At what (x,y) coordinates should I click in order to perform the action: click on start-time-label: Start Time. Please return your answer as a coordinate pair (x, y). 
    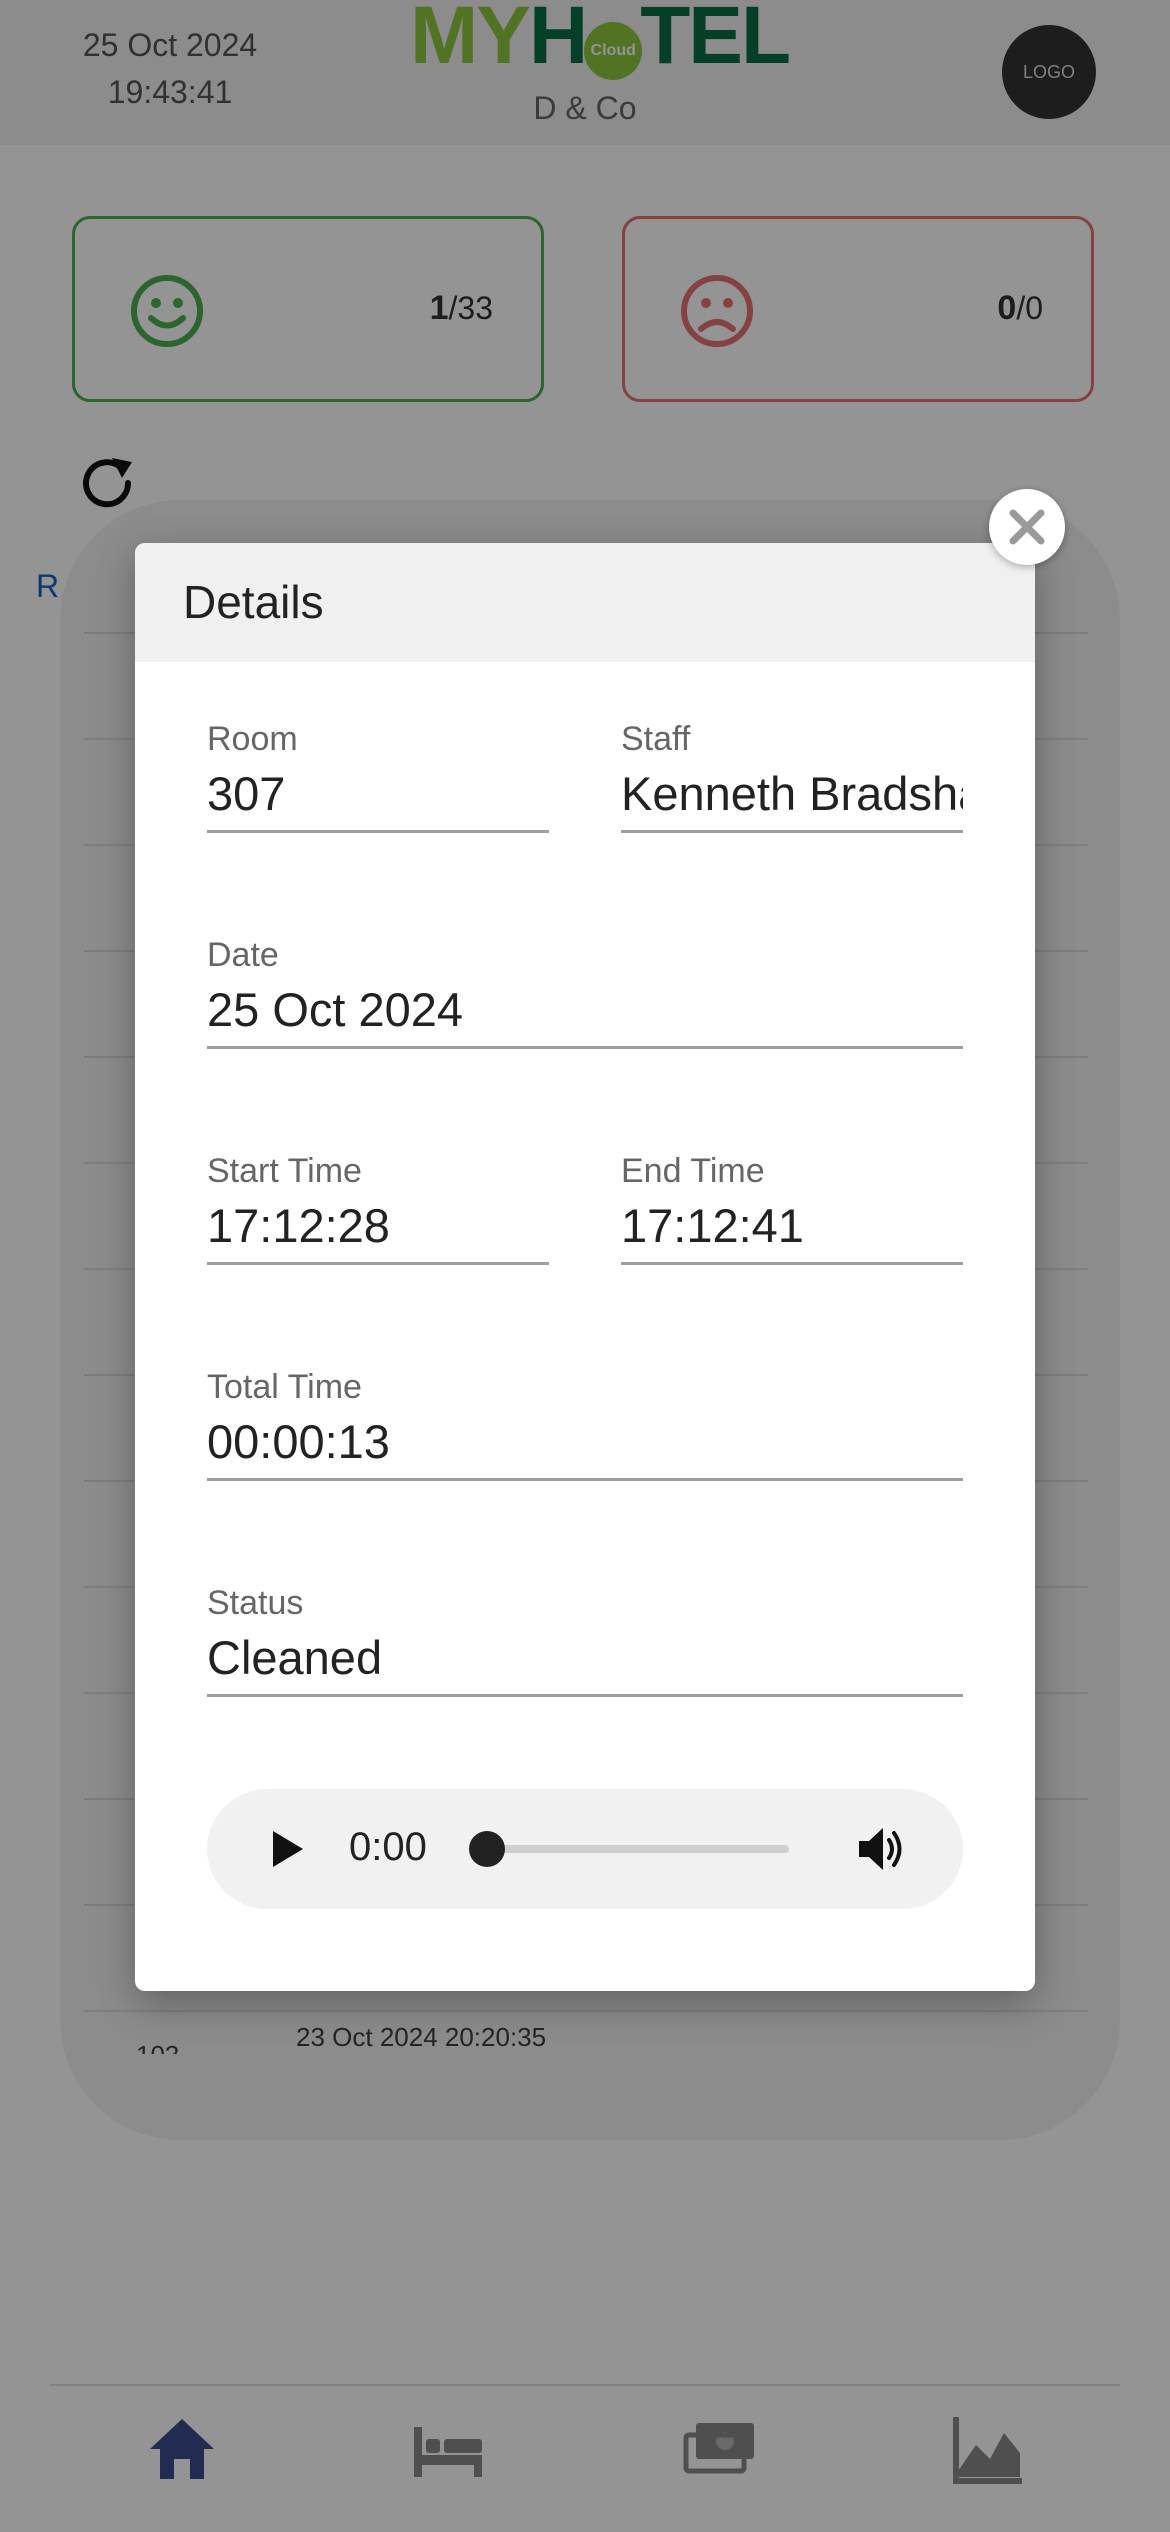
    Looking at the image, I should click on (284, 1171).